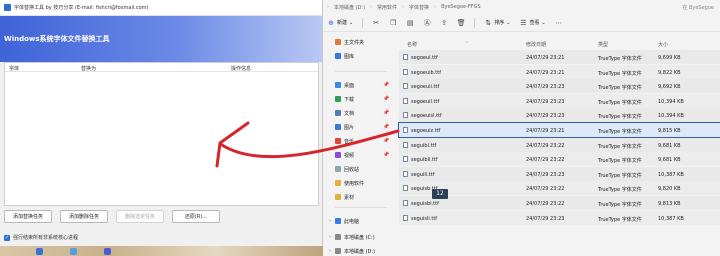 This screenshot has width=720, height=256. What do you see at coordinates (559, 23) in the screenshot?
I see `more-icon: ⋯` at bounding box center [559, 23].